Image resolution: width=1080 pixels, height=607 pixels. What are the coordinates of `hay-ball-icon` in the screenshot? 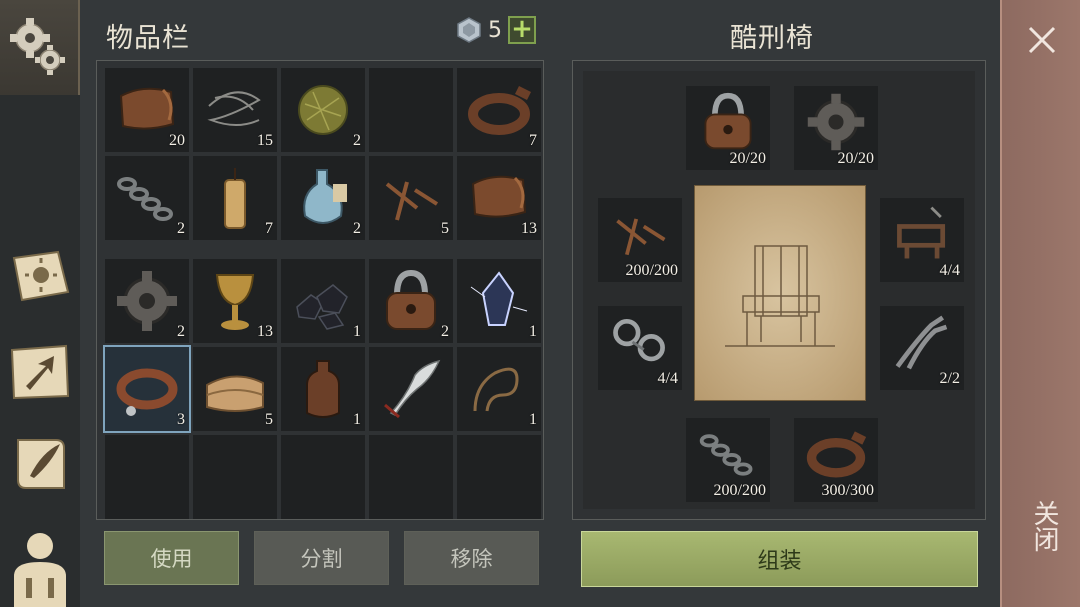 It's located at (323, 110).